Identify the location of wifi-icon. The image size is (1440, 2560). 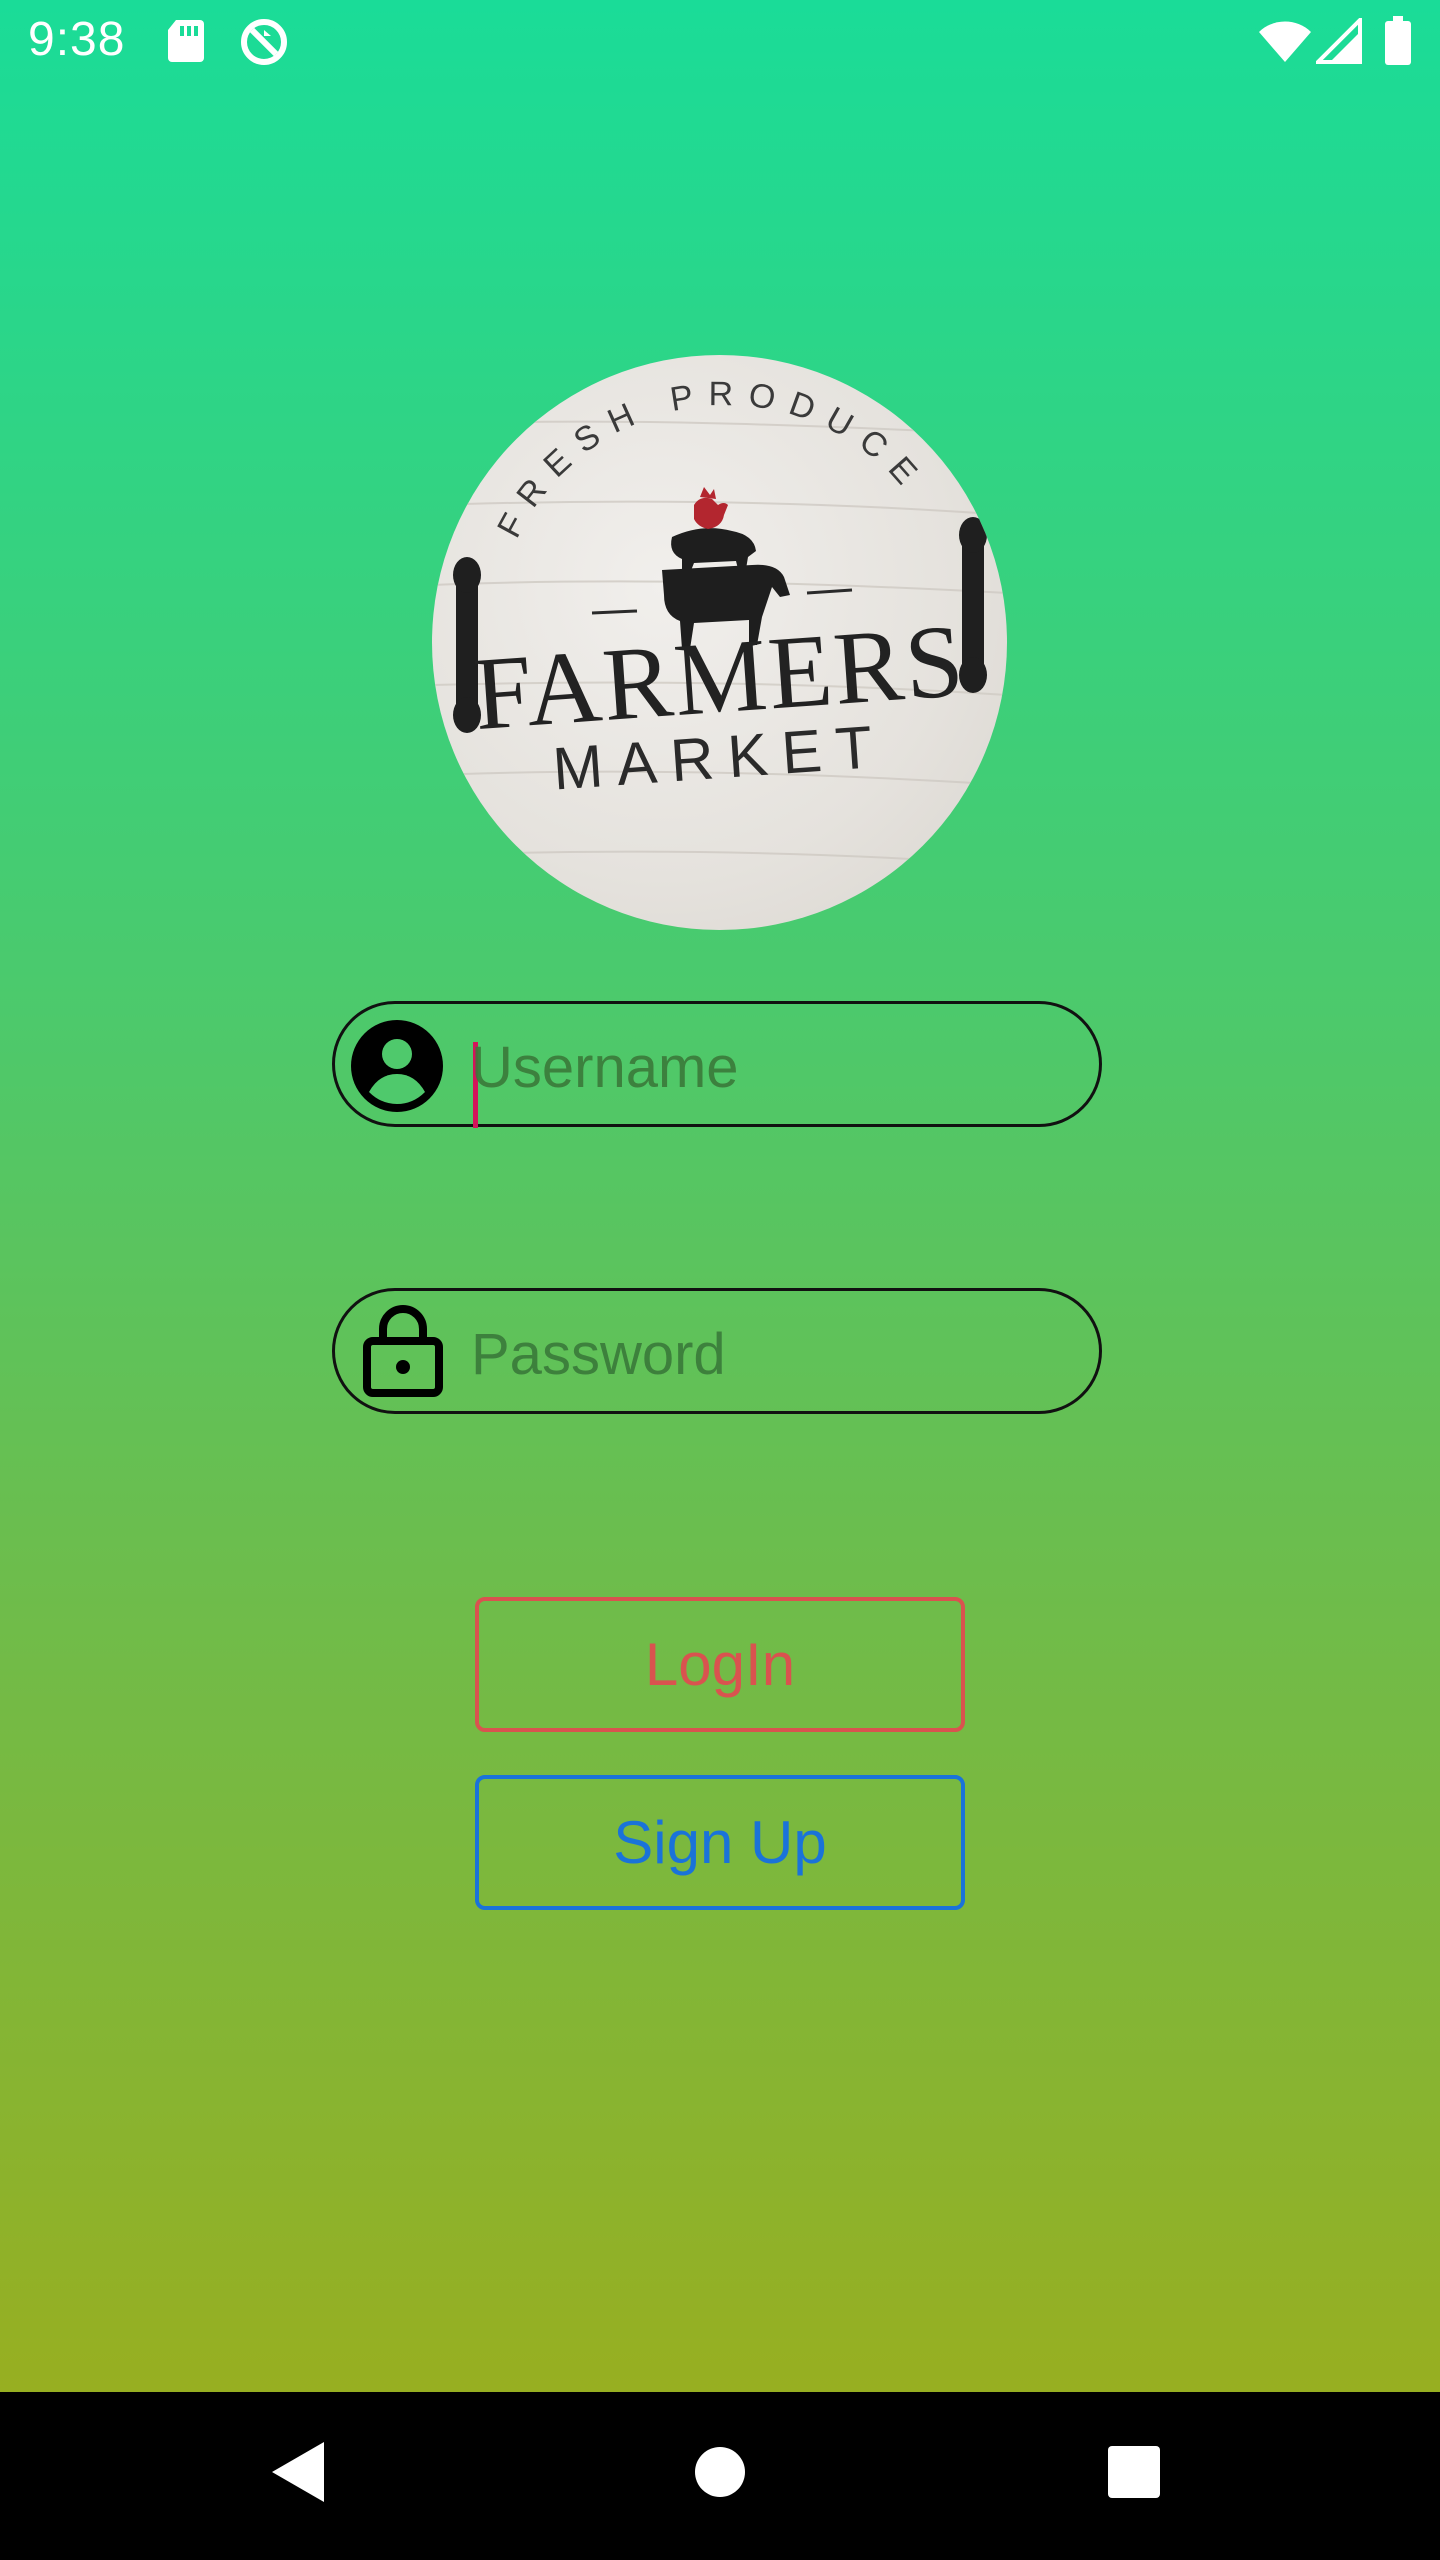
(1285, 44).